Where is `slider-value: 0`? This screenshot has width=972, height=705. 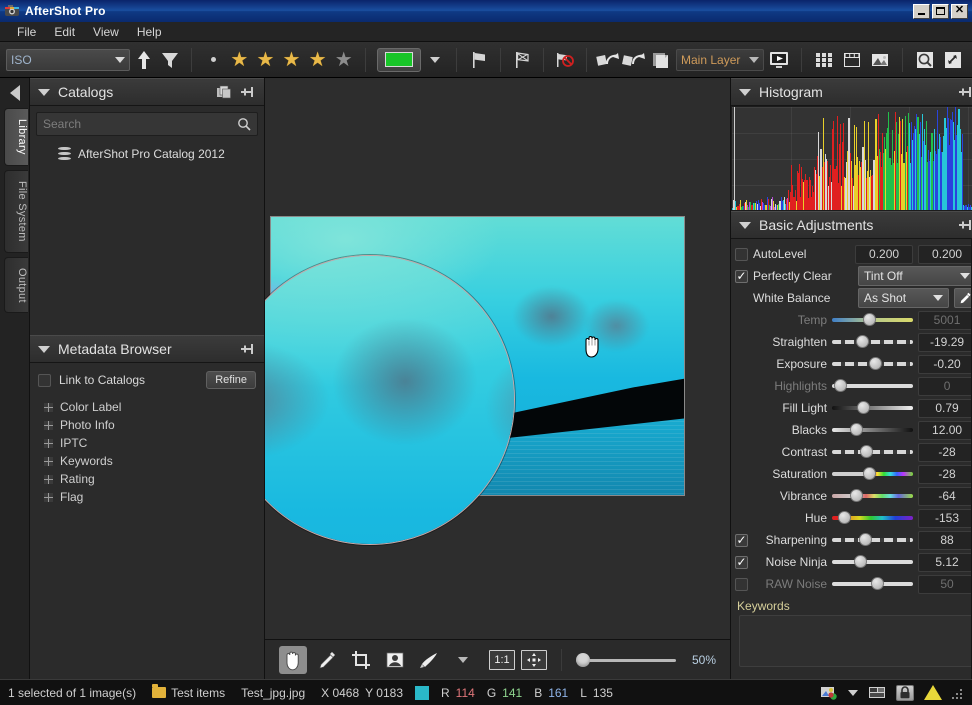
slider-value: 0 is located at coordinates (945, 386).